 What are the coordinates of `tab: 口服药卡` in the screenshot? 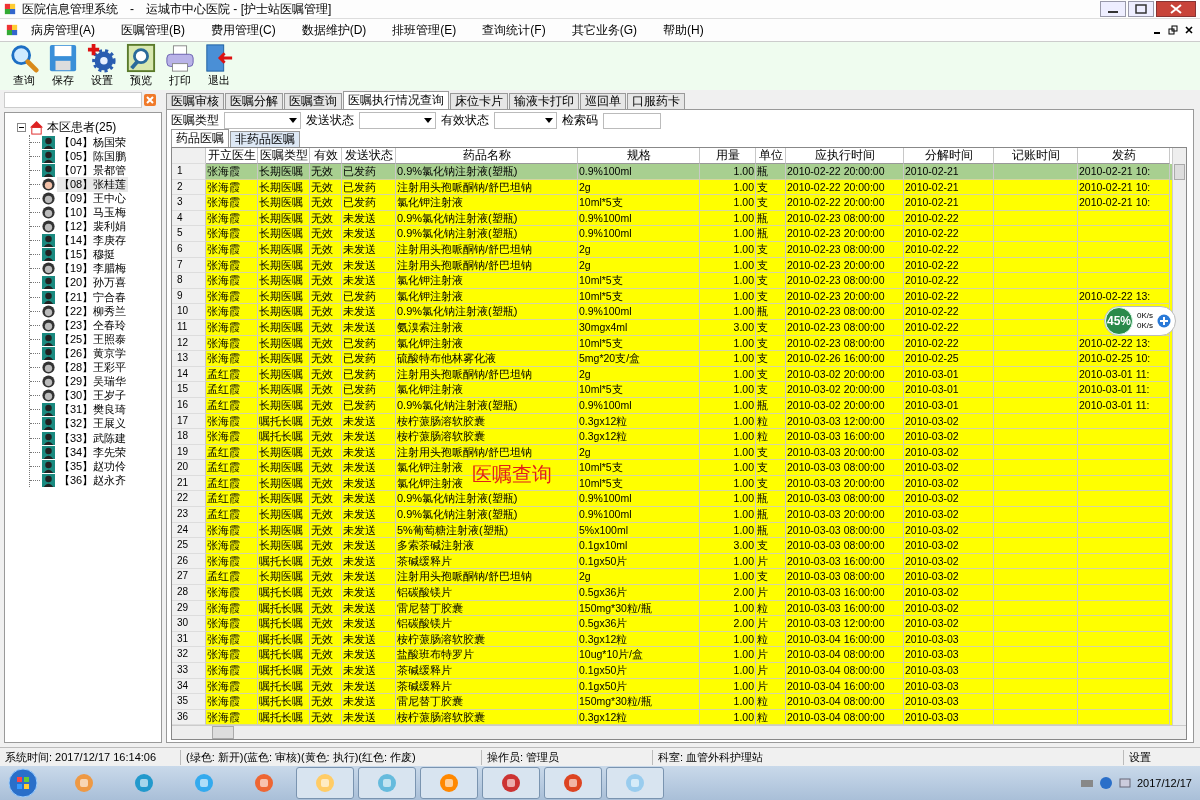 It's located at (656, 101).